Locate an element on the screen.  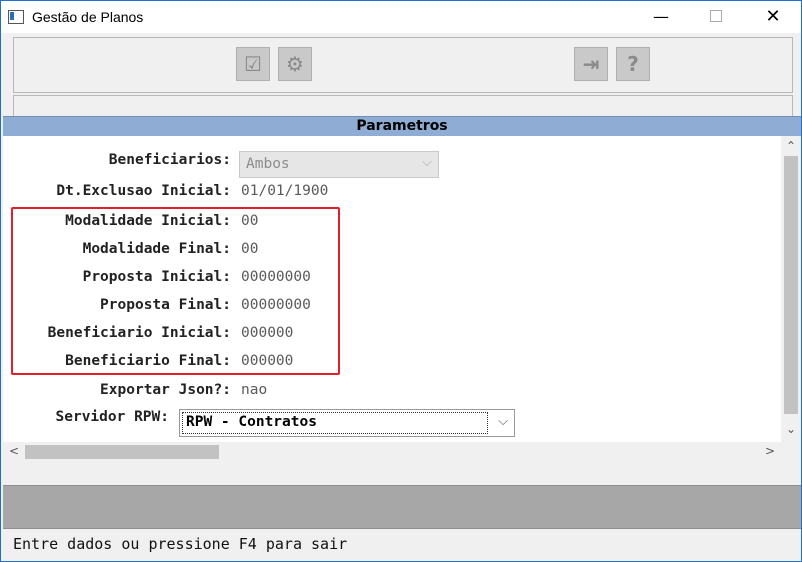
grey-separator-bar is located at coordinates (402, 507).